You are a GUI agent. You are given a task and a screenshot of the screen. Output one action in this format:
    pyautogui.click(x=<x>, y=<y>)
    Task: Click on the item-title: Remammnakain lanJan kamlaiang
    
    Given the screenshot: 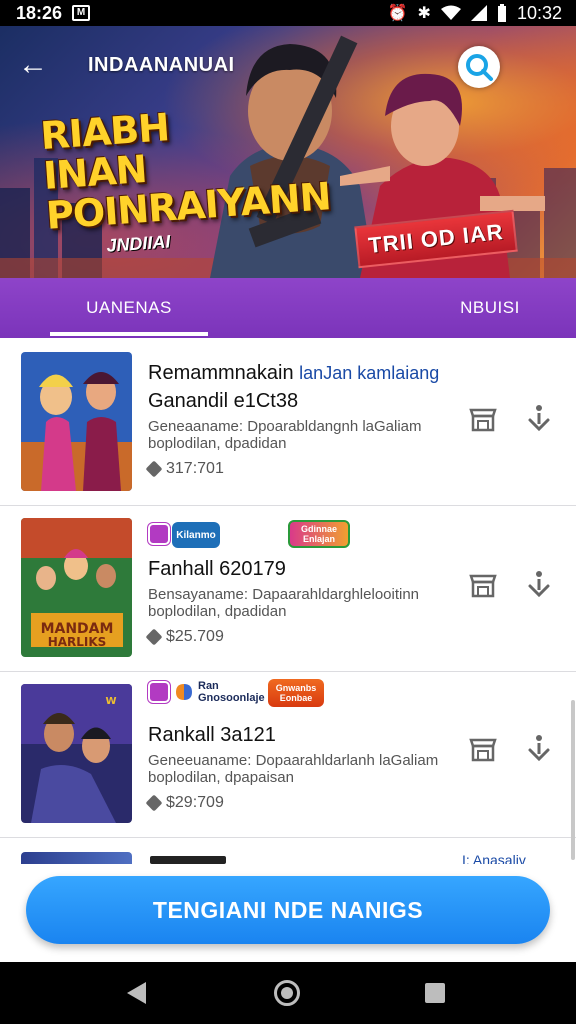 What is the action you would take?
    pyautogui.click(x=293, y=373)
    